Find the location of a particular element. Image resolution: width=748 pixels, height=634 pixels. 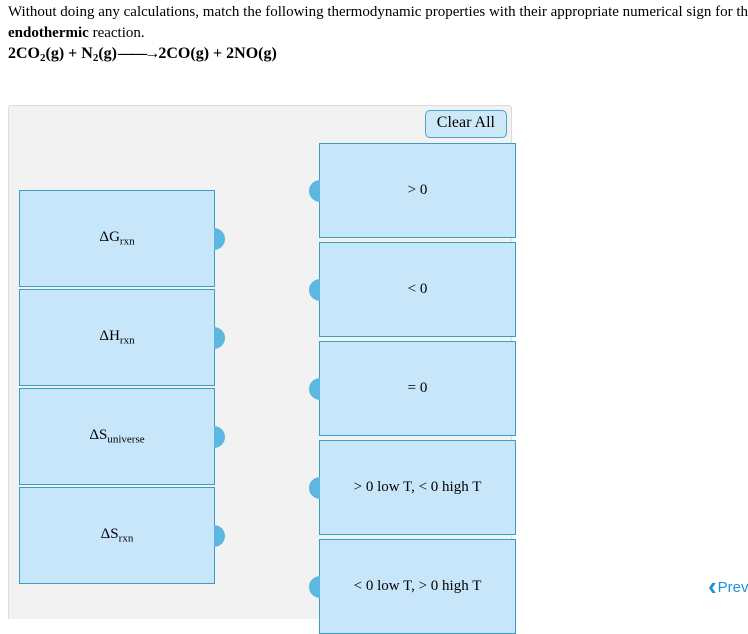

answer-label-equal-zero: = 0 is located at coordinates (417, 387).